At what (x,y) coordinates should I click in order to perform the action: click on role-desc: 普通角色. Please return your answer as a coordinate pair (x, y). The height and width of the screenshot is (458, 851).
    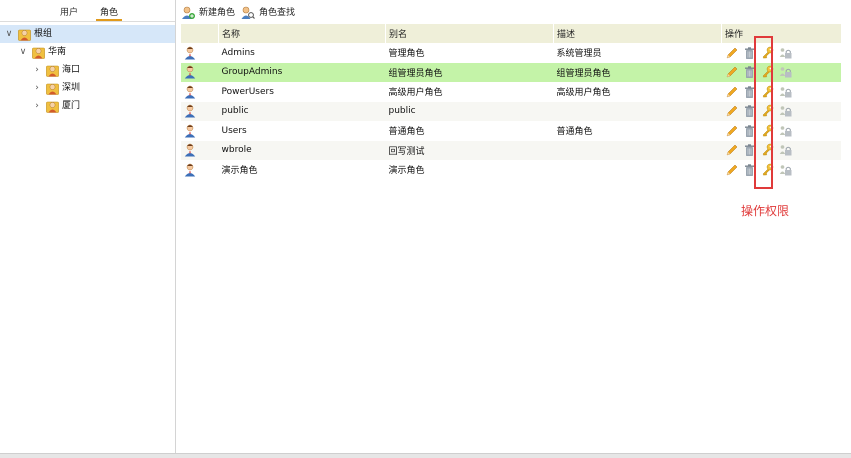
    Looking at the image, I should click on (574, 132).